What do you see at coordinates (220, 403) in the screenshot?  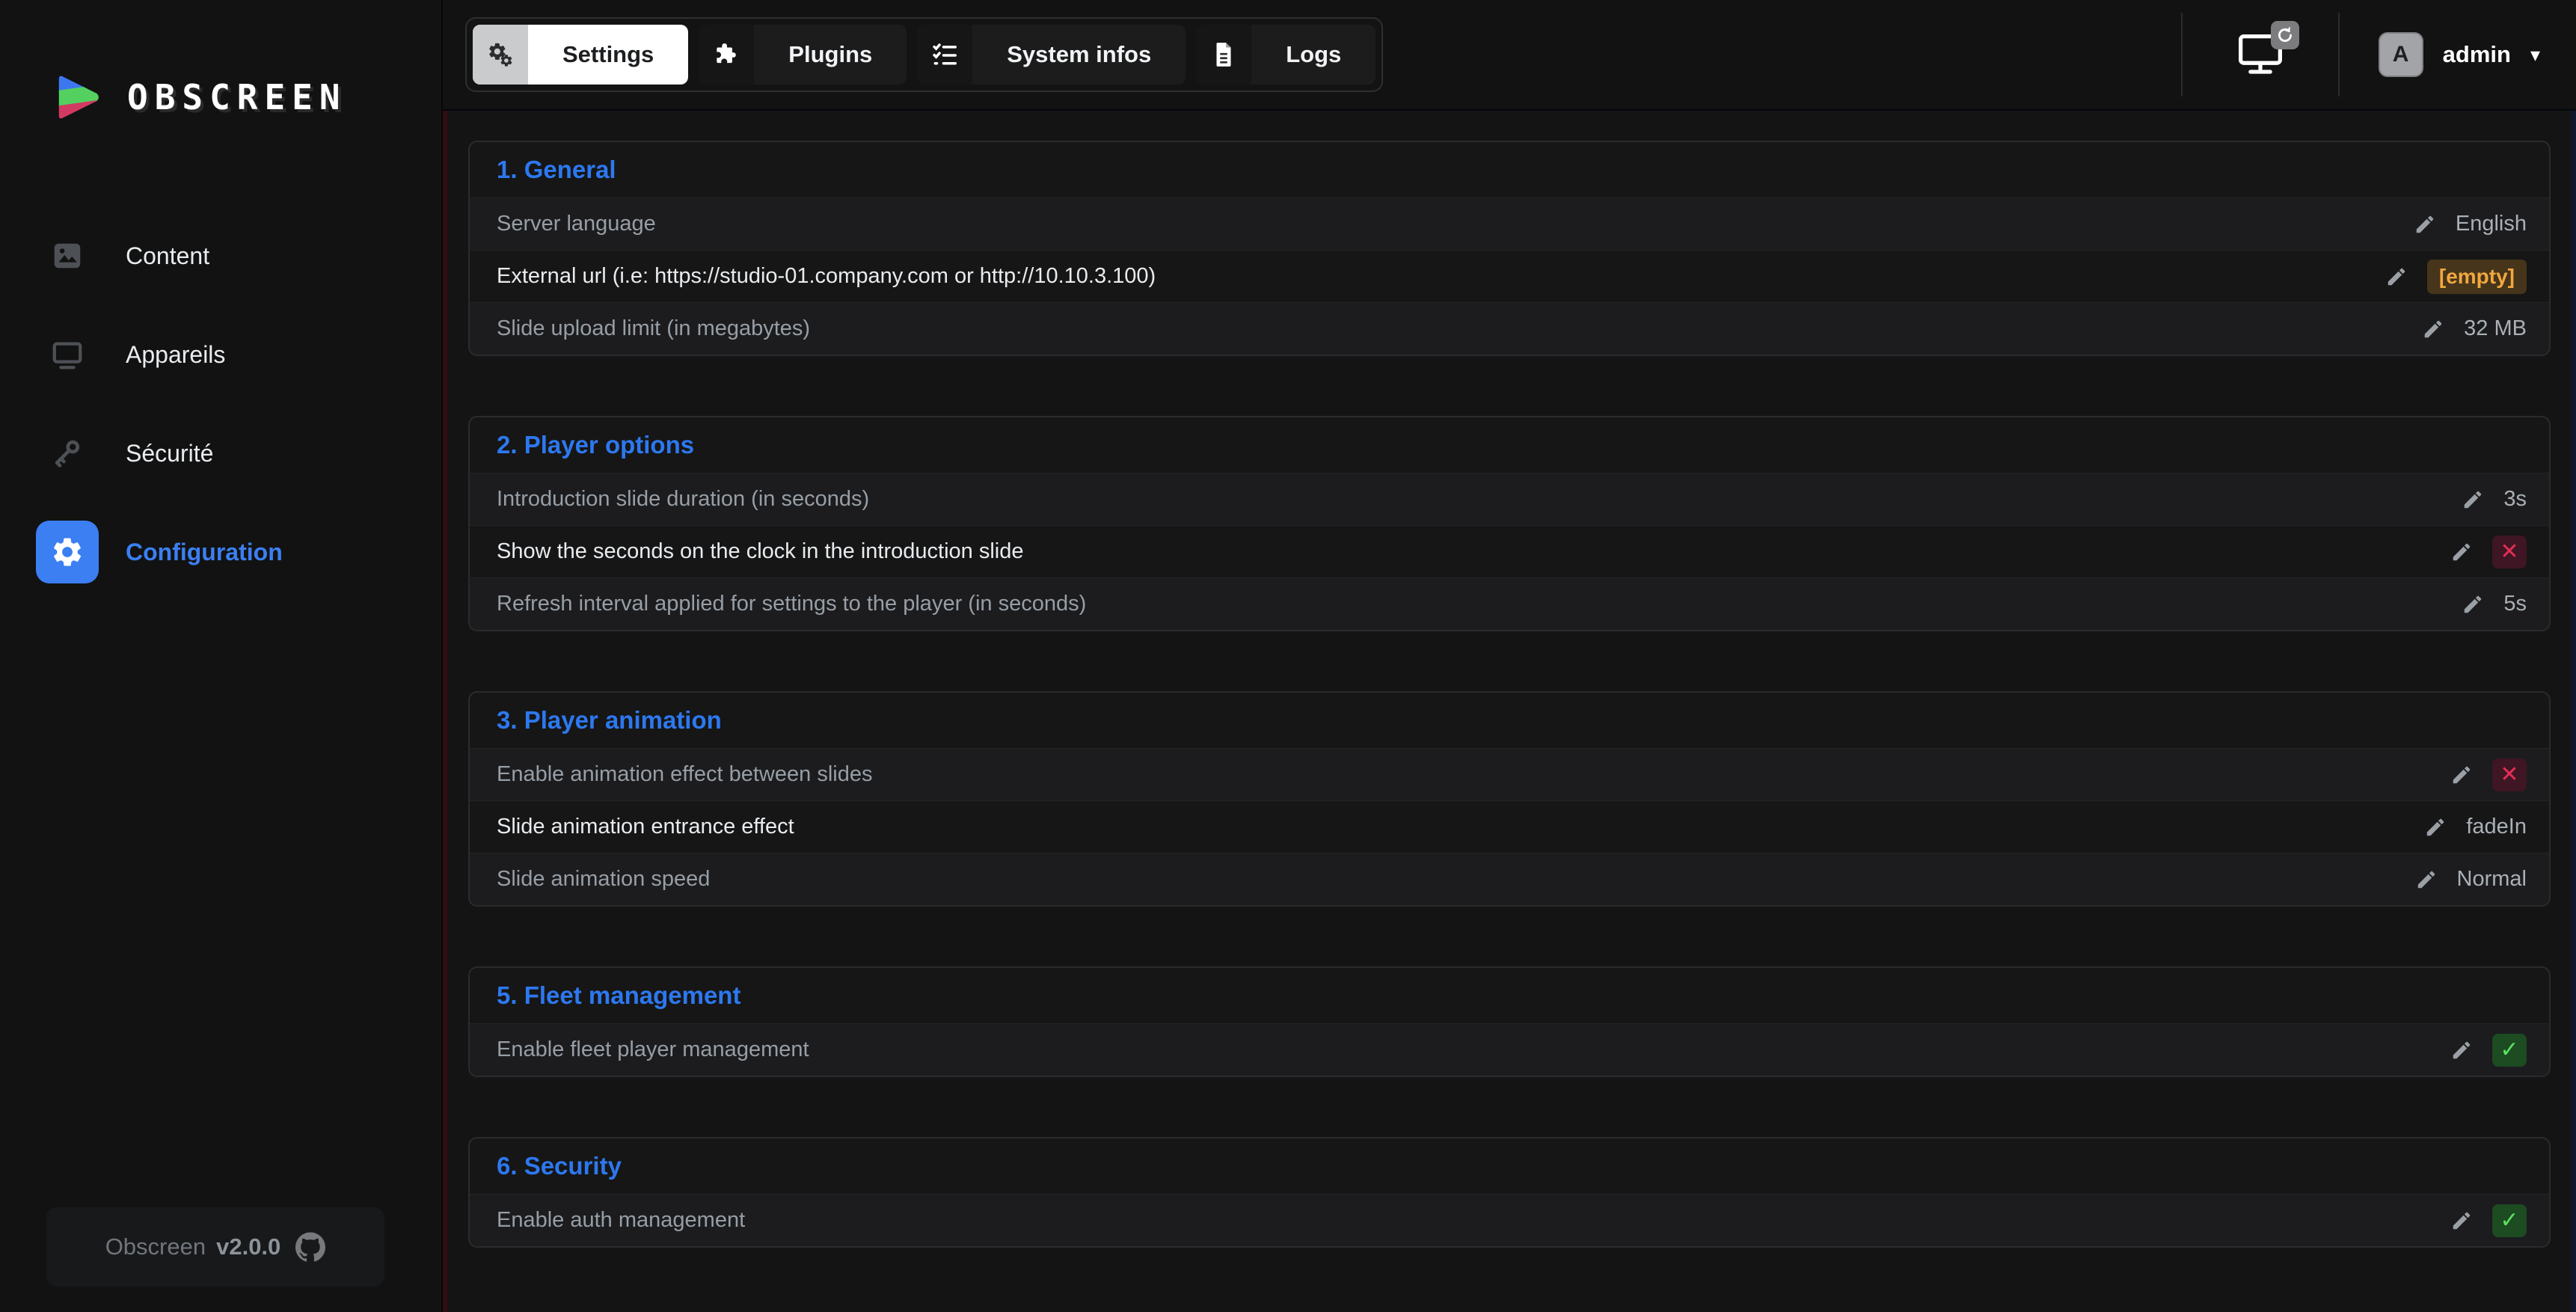 I see `sidebar-nav: Content Appareils Sécurité Configuration` at bounding box center [220, 403].